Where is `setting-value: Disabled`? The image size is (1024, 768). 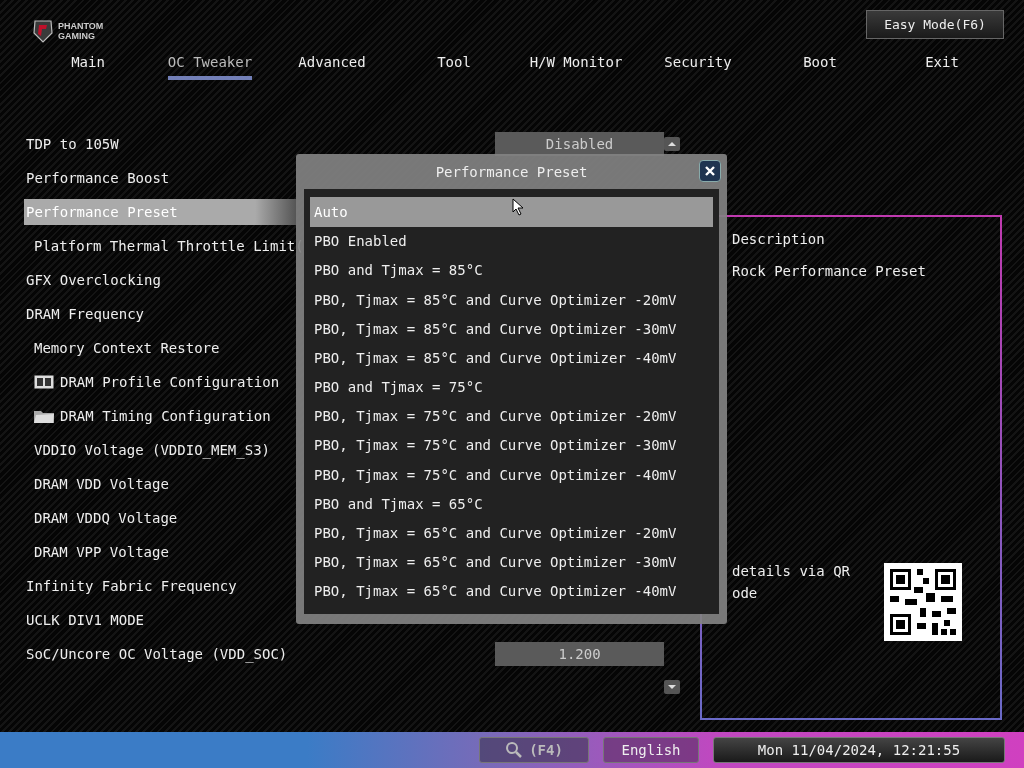
setting-value: Disabled is located at coordinates (579, 144).